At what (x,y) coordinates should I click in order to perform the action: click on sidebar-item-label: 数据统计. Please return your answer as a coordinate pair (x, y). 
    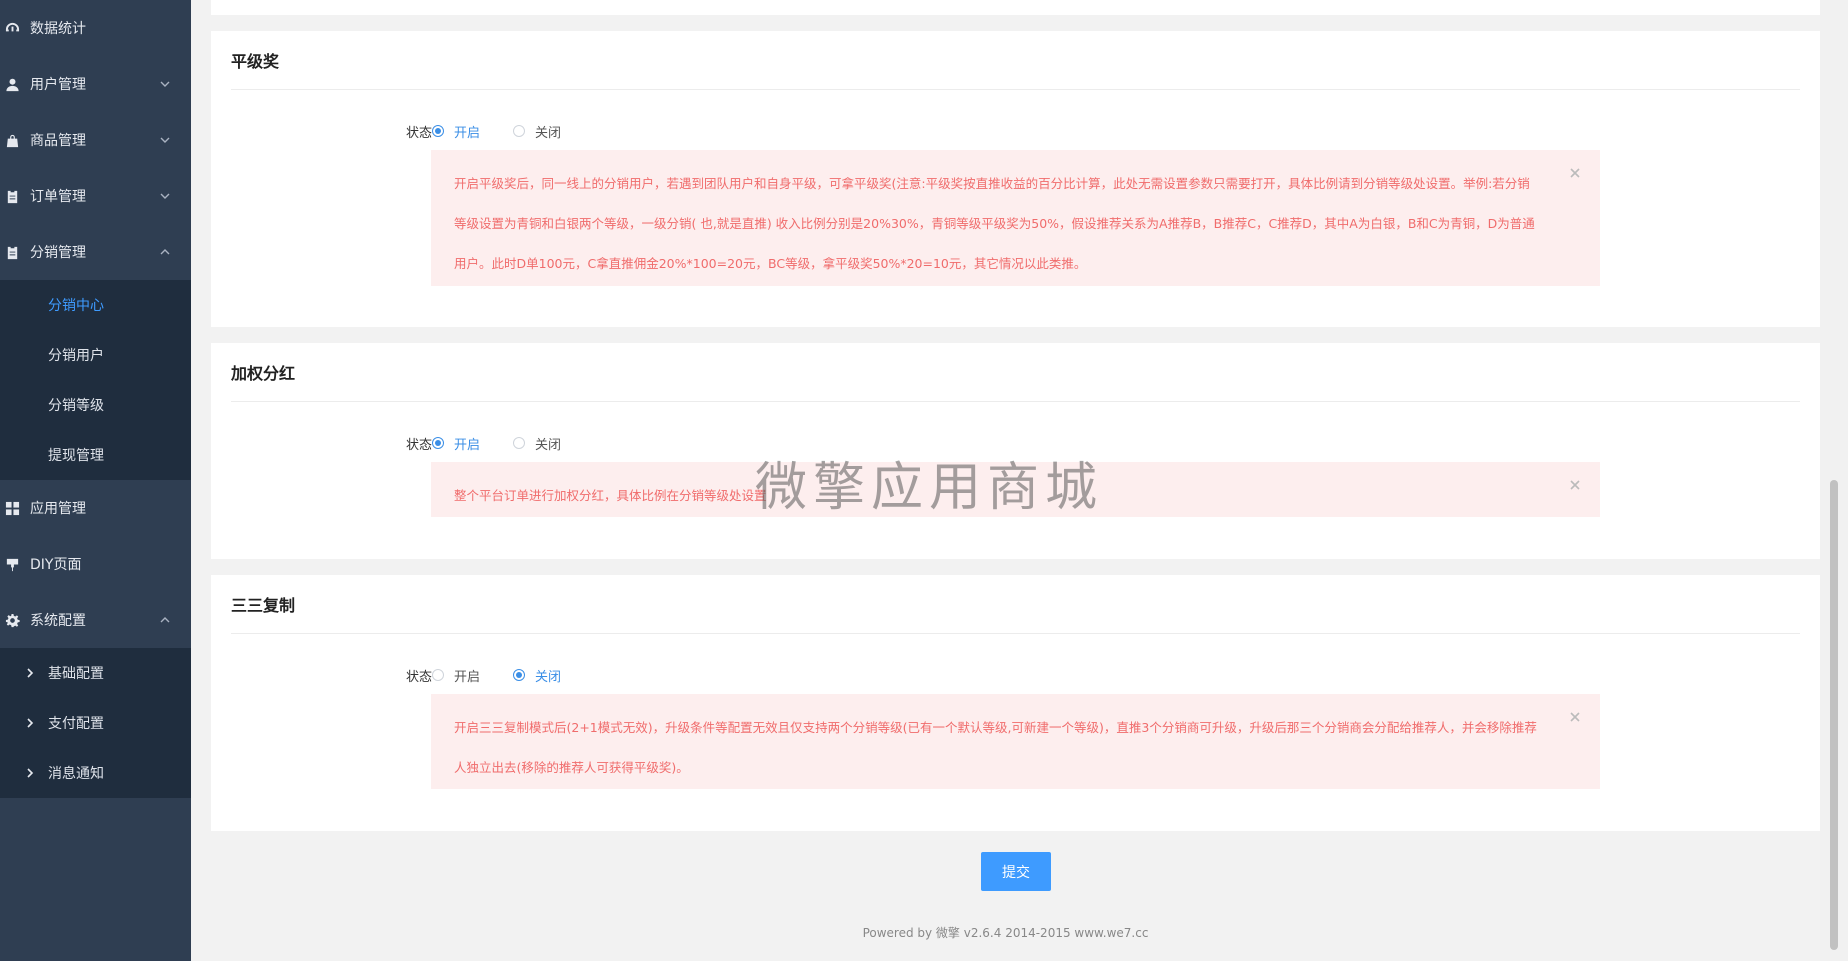
    Looking at the image, I should click on (58, 29).